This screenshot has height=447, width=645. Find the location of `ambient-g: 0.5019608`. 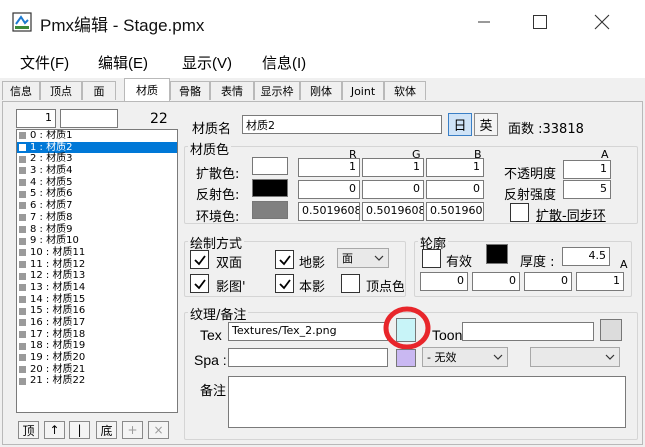

ambient-g: 0.5019608 is located at coordinates (393, 211).